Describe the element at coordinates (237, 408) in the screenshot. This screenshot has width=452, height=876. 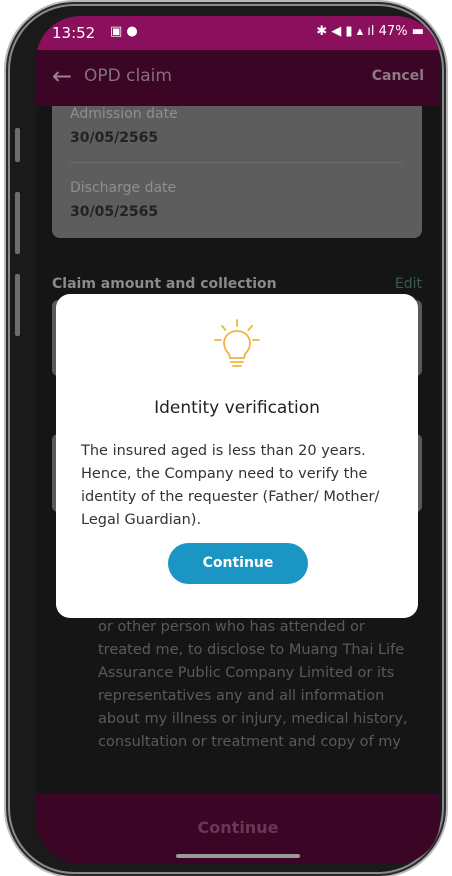
I see `dialog-title: Identity verification` at that location.